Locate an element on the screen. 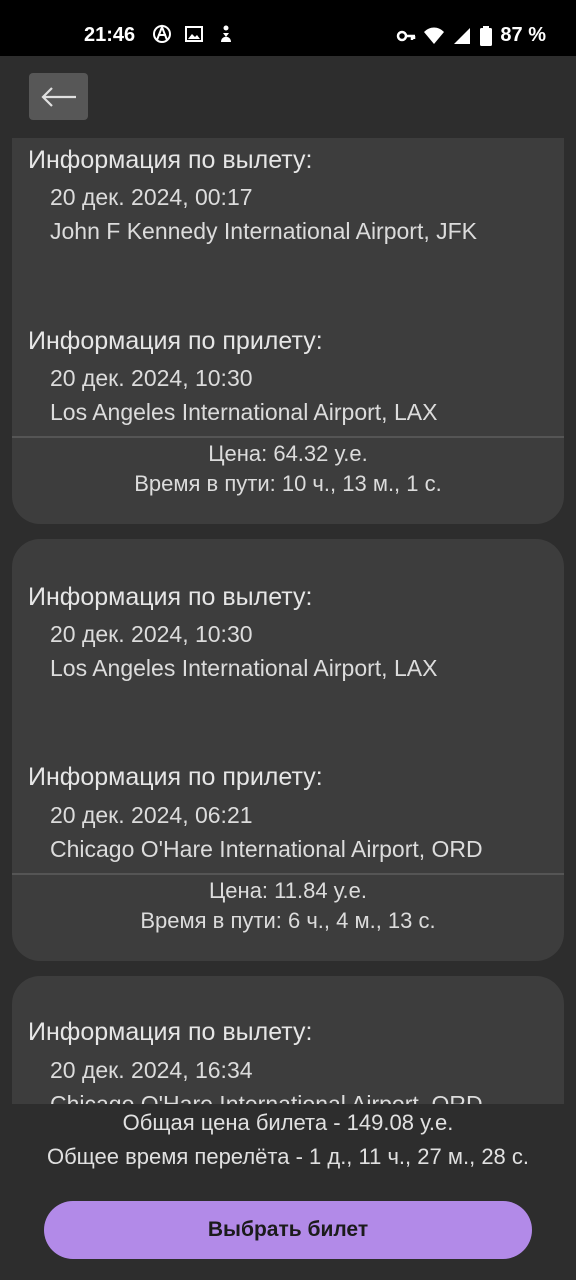 Image resolution: width=576 pixels, height=1280 pixels. status-right-icons: 87 % is located at coordinates (471, 35).